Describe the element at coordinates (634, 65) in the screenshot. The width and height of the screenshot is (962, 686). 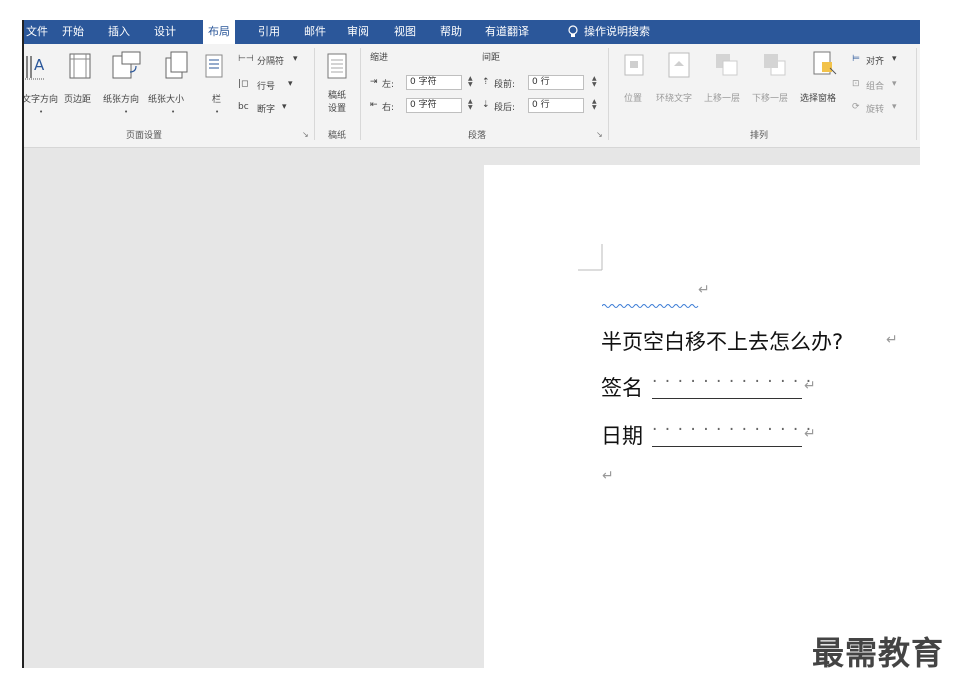
I see `position-icon` at that location.